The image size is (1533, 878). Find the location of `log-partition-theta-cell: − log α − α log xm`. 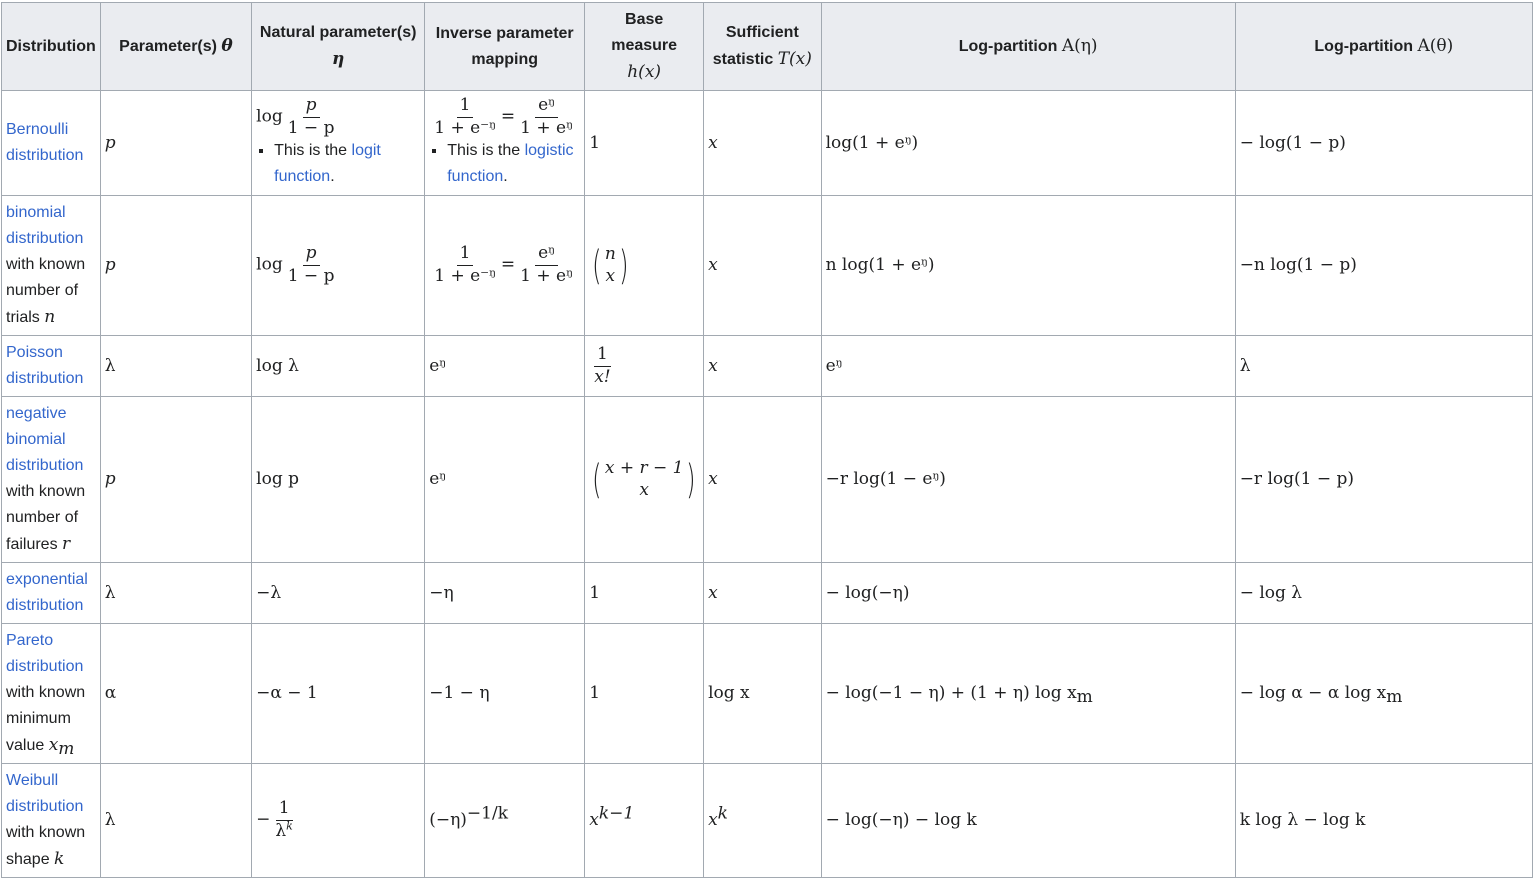

log-partition-theta-cell: − log α − α log xm is located at coordinates (1383, 693).